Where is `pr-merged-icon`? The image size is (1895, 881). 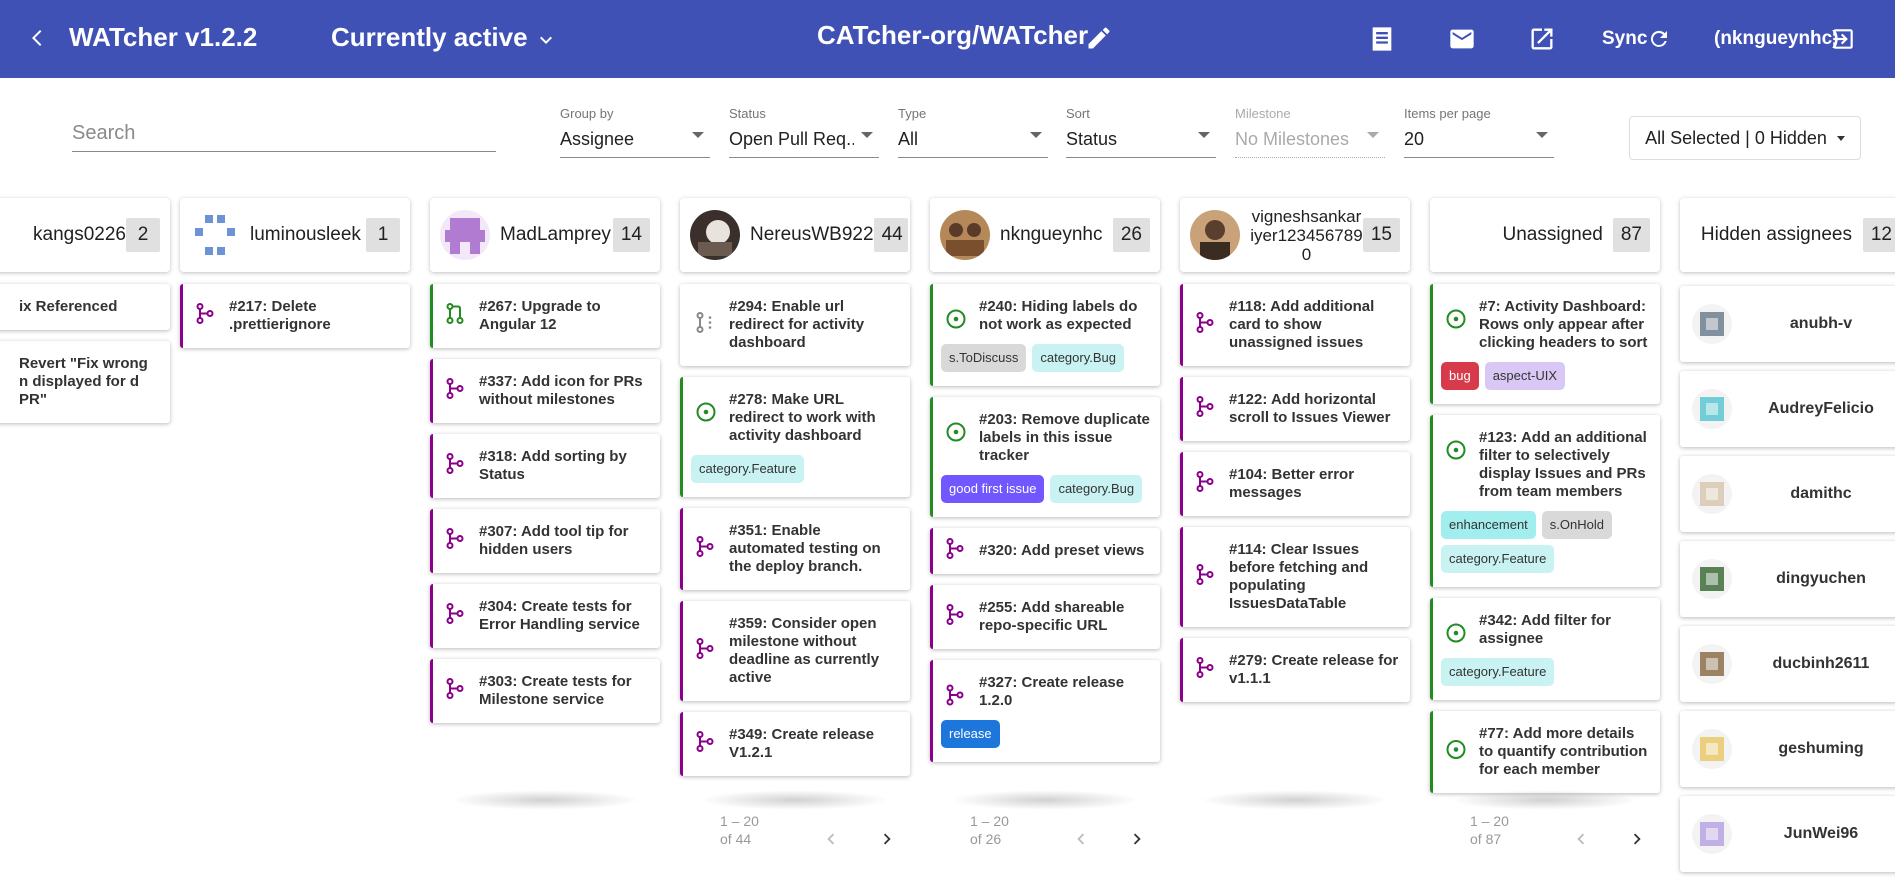
pr-merged-icon is located at coordinates (455, 316).